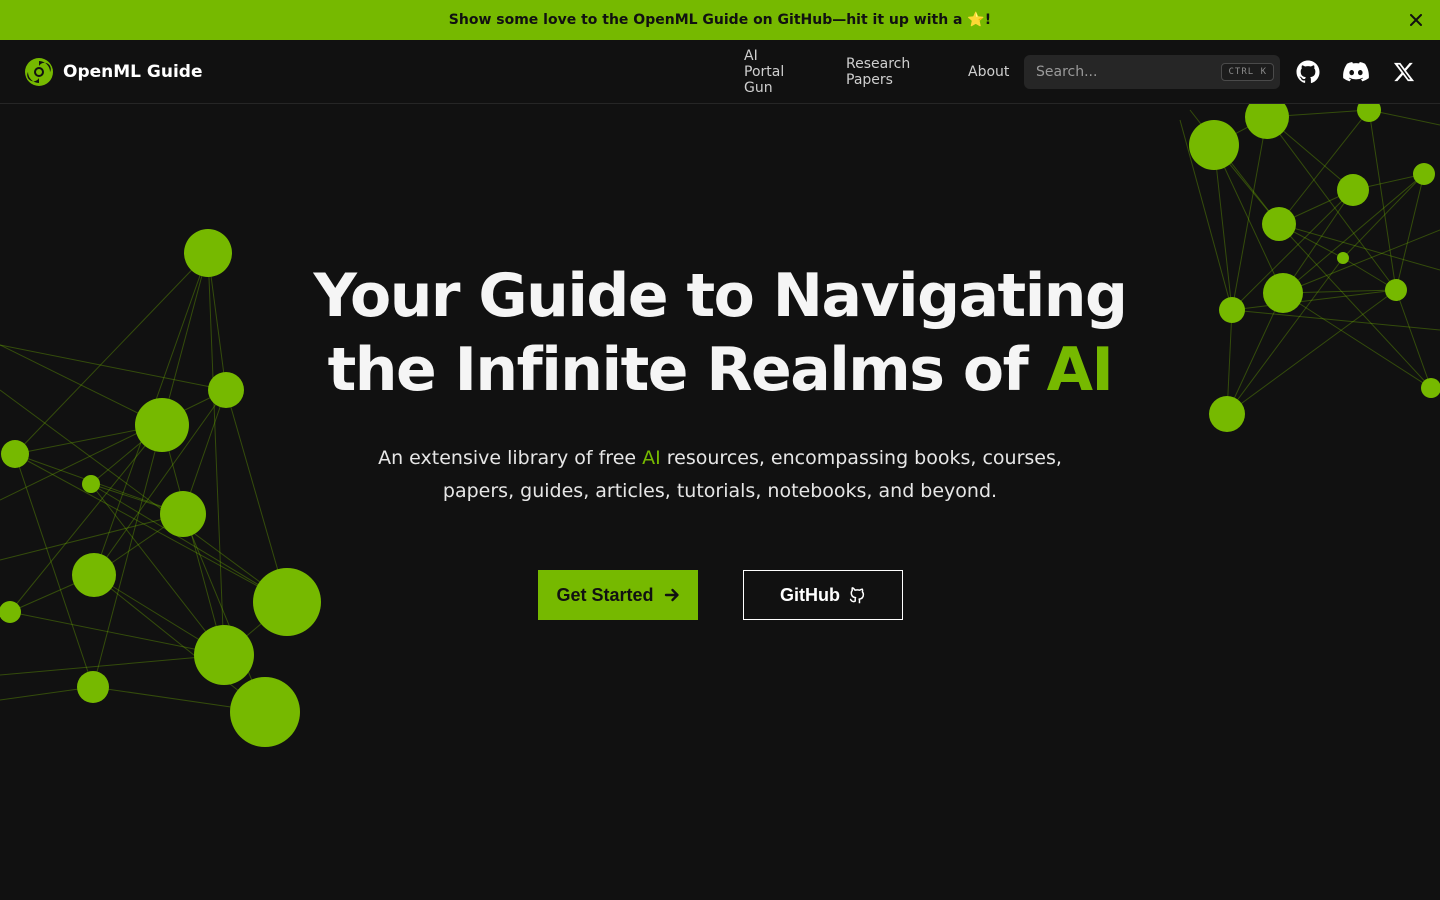 The height and width of the screenshot is (900, 1440). Describe the element at coordinates (671, 595) in the screenshot. I see `arrow-right-icon` at that location.